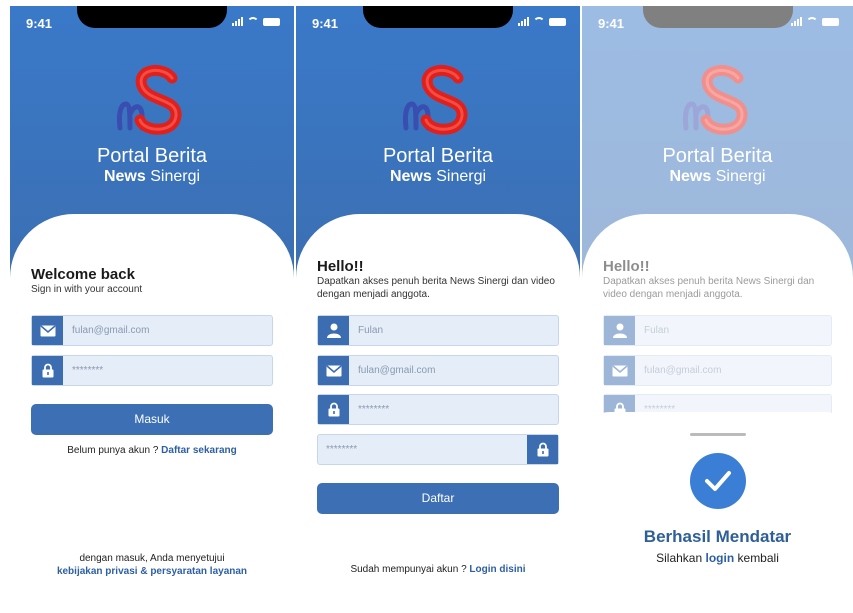  I want to click on sheet-grabber, so click(717, 434).